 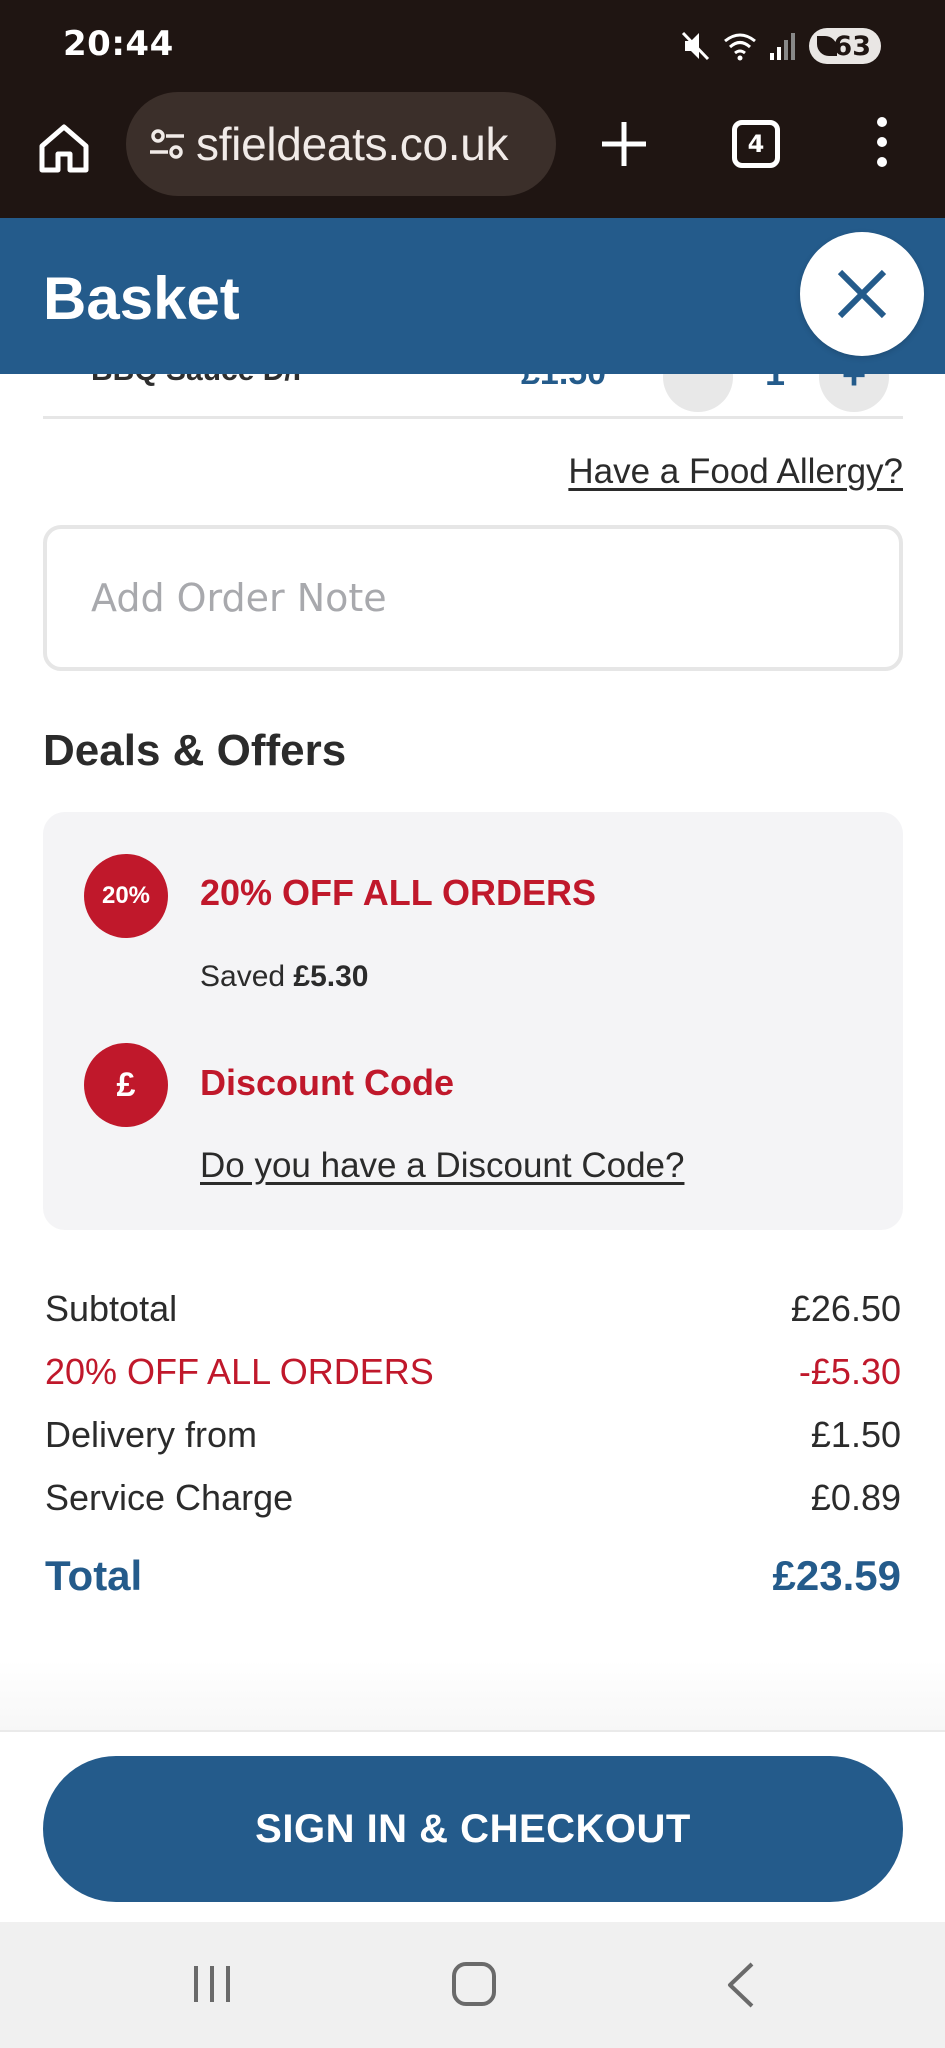 I want to click on food-allergy-link: Have a Food Allergy?, so click(x=735, y=472).